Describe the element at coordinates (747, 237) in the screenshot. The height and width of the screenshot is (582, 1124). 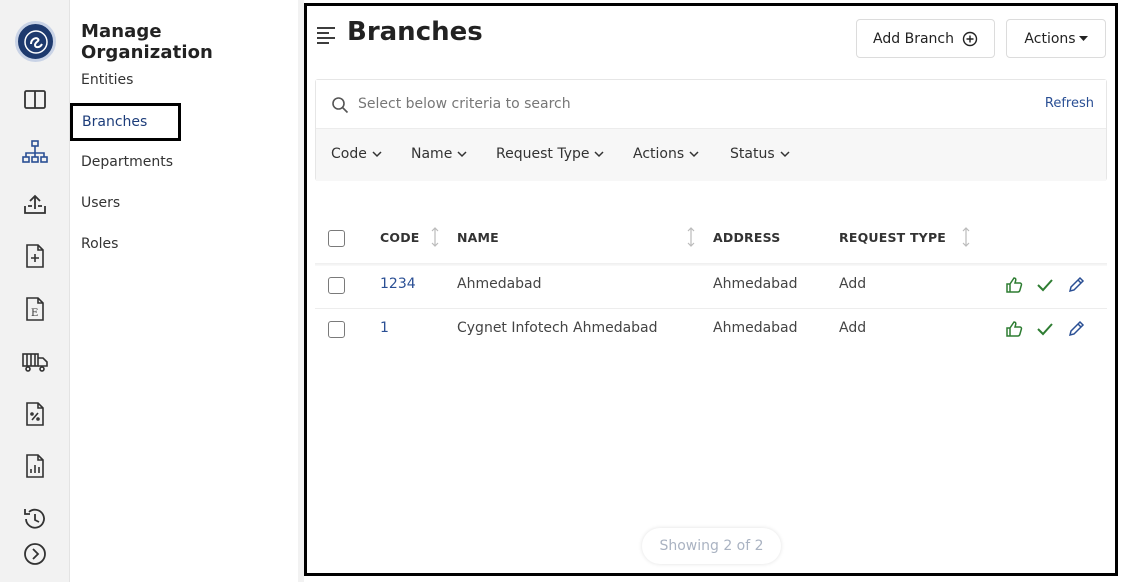
I see `column-header-address: ADDRESS` at that location.